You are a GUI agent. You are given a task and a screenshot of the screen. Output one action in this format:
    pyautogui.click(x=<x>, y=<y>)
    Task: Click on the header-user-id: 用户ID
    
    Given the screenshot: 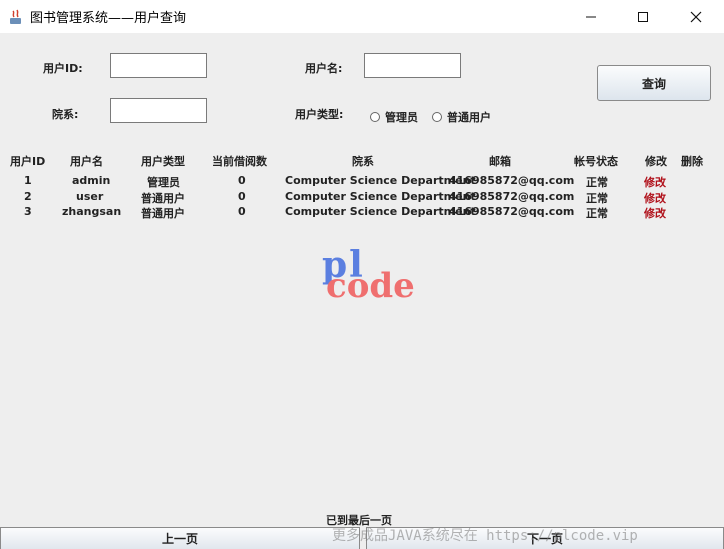 What is the action you would take?
    pyautogui.click(x=28, y=161)
    